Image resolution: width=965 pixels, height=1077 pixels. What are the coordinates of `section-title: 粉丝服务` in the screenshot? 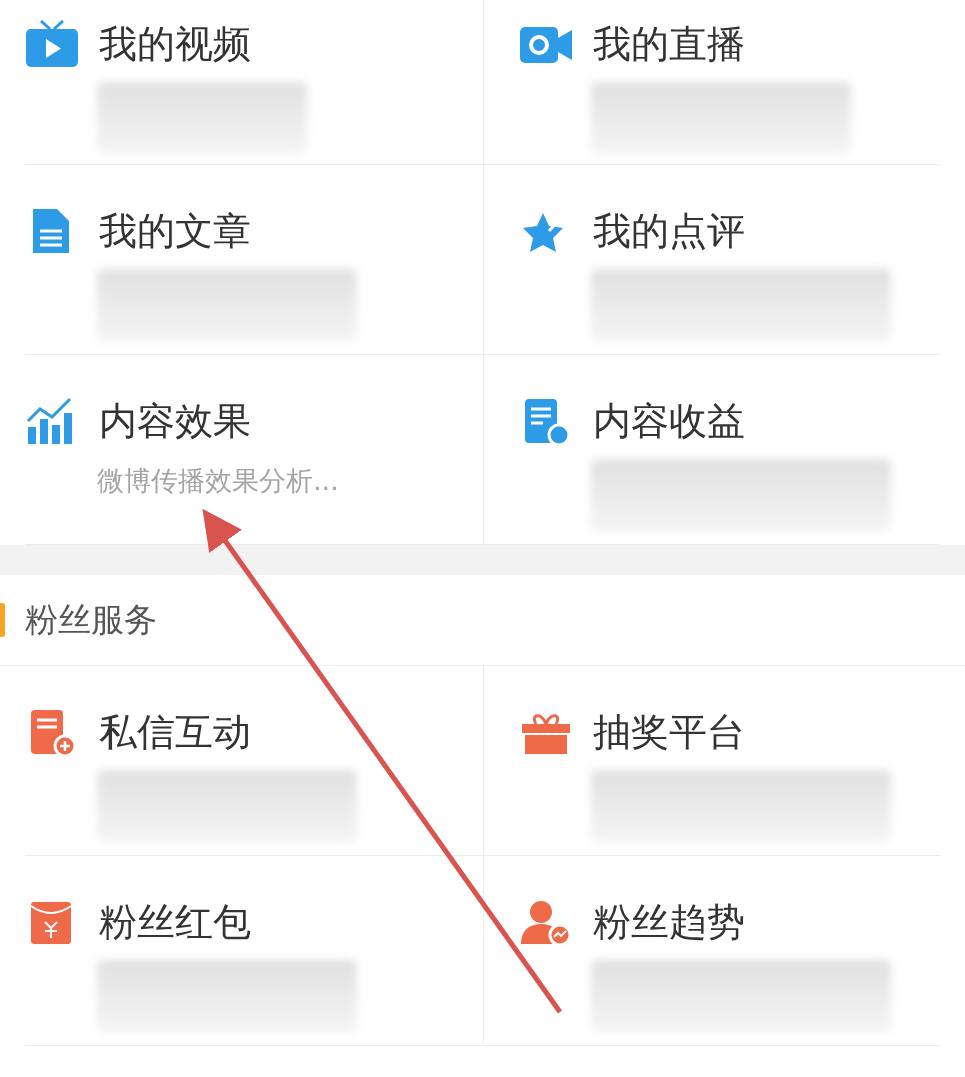 It's located at (91, 619).